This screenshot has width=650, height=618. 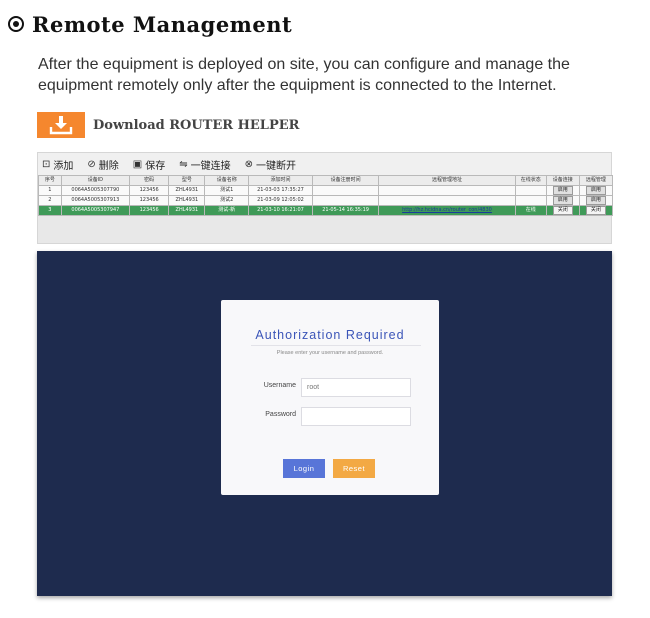 I want to click on save-button: ▣ 保存, so click(x=149, y=164).